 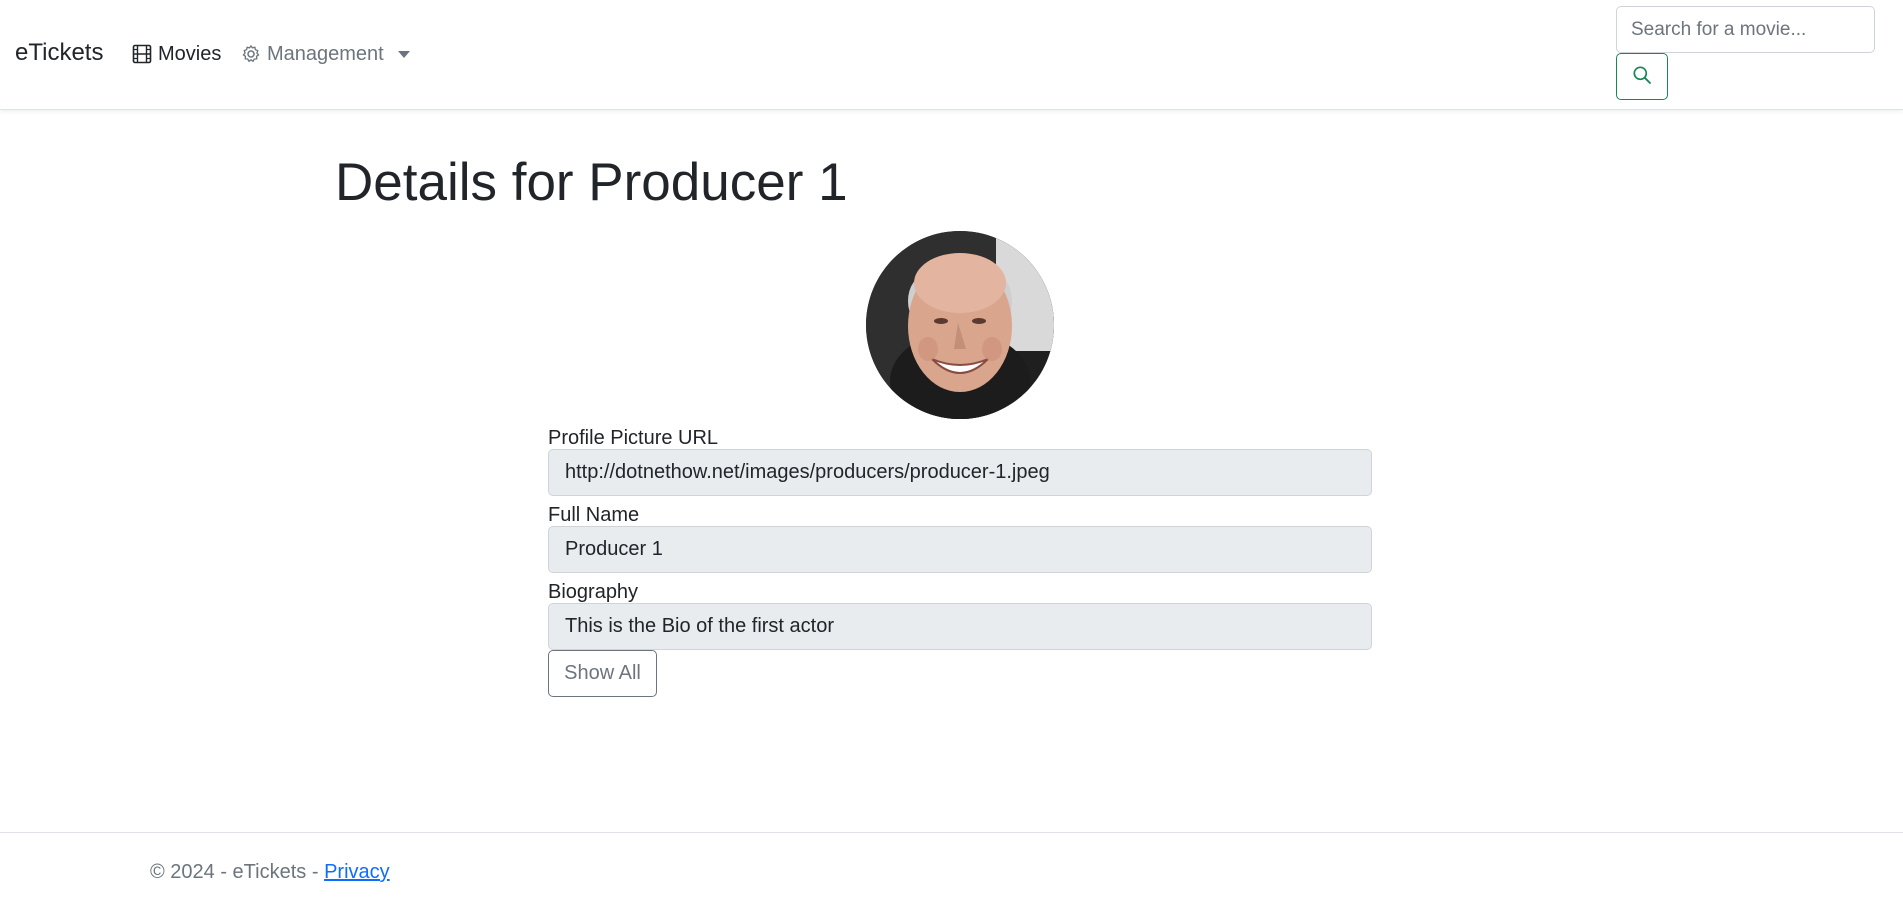 What do you see at coordinates (960, 325) in the screenshot?
I see `producer-avatar` at bounding box center [960, 325].